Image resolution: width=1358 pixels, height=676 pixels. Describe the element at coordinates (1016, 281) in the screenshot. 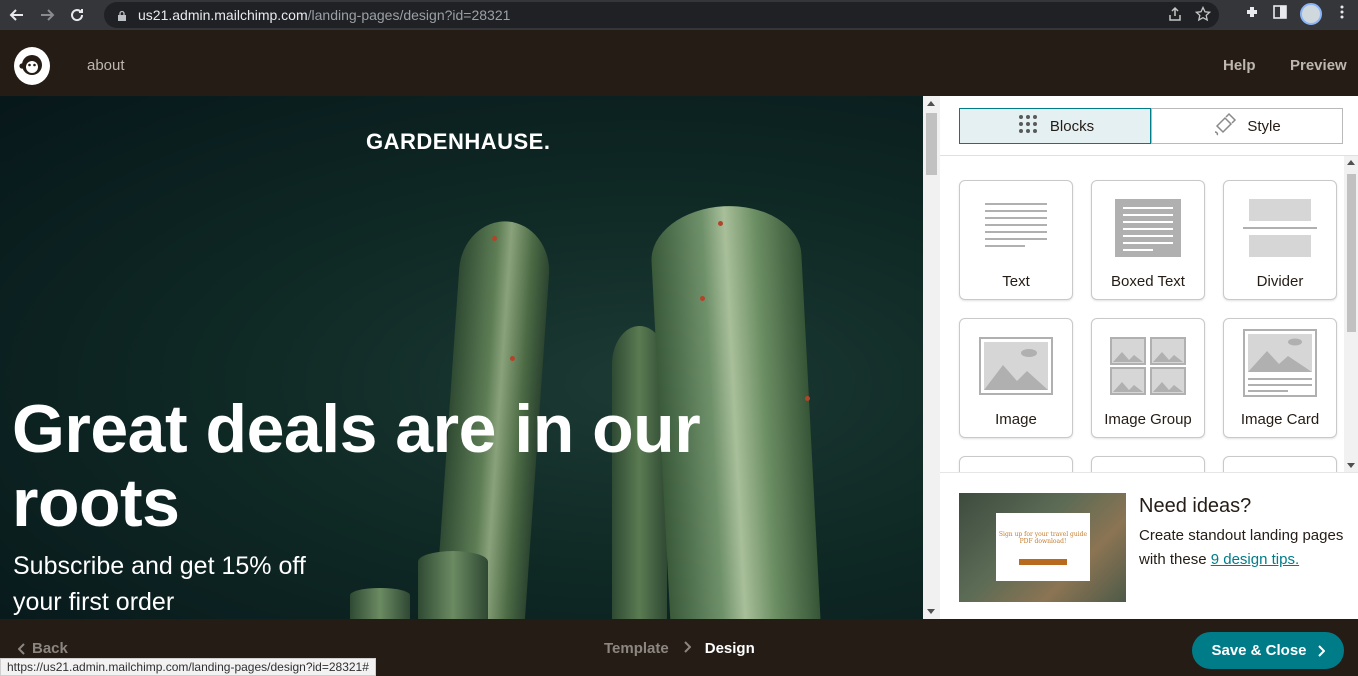

I see `block-label: Text` at that location.